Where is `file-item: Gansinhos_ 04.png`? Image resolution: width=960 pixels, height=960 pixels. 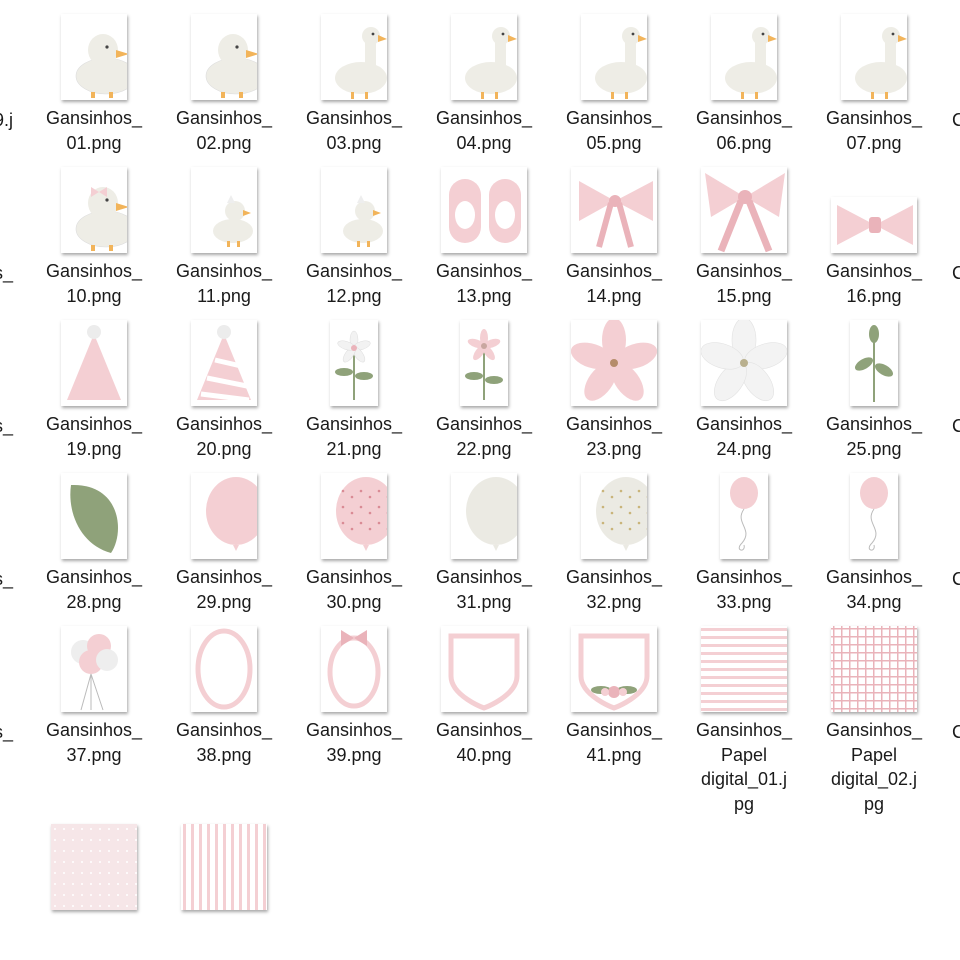
file-item: Gansinhos_ 04.png is located at coordinates (484, 83).